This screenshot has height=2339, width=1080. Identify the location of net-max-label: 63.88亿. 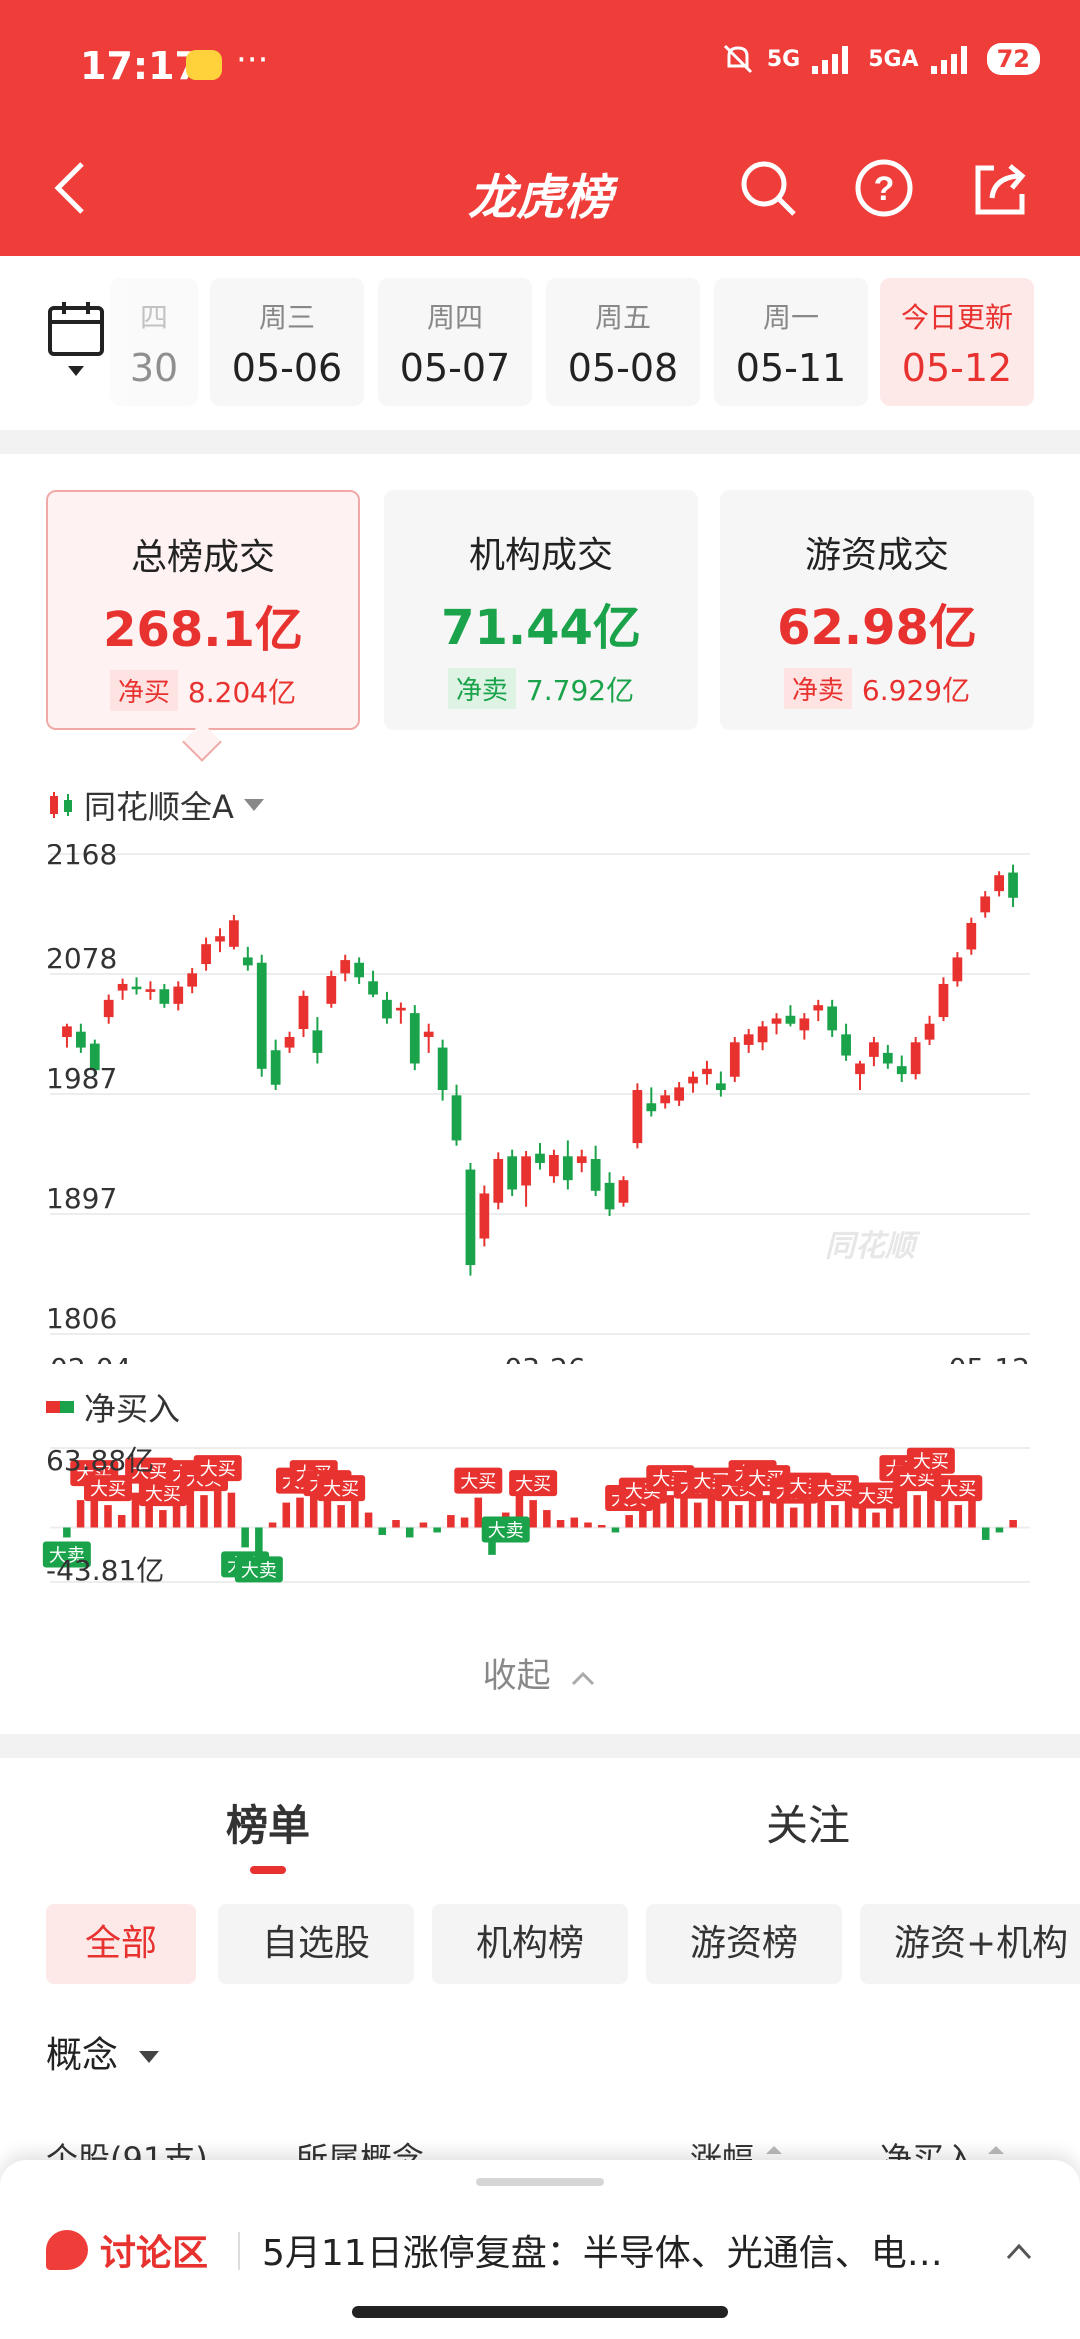
(100, 1460).